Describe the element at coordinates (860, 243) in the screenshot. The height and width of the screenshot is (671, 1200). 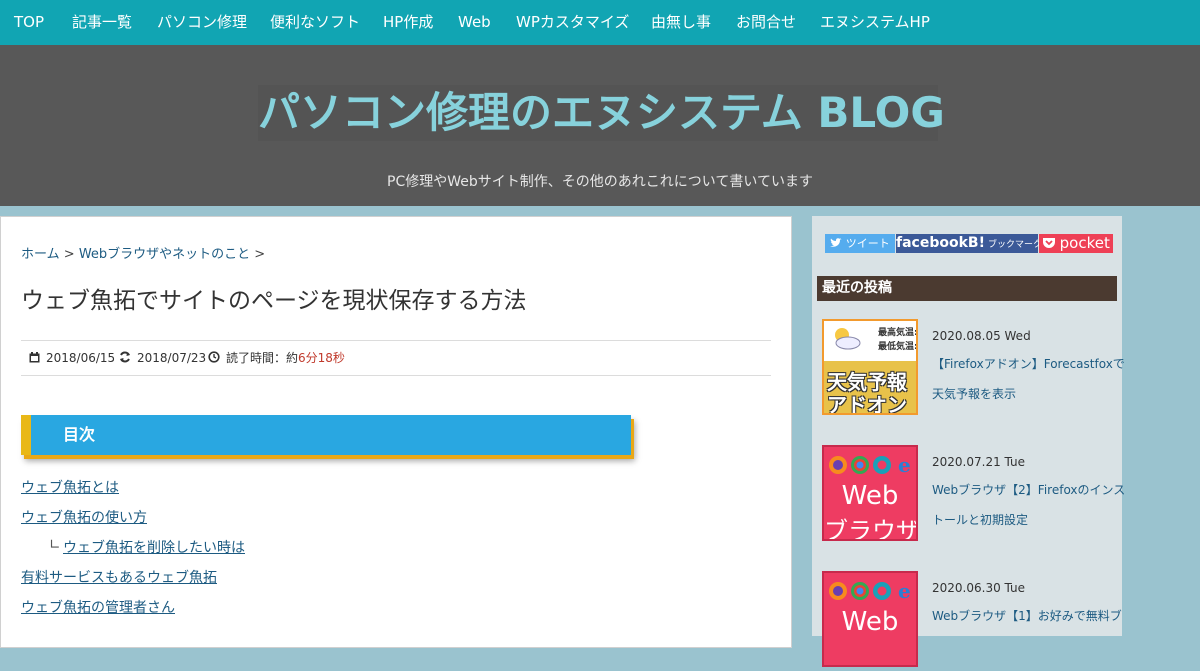
I see `tweet-button: ツイート` at that location.